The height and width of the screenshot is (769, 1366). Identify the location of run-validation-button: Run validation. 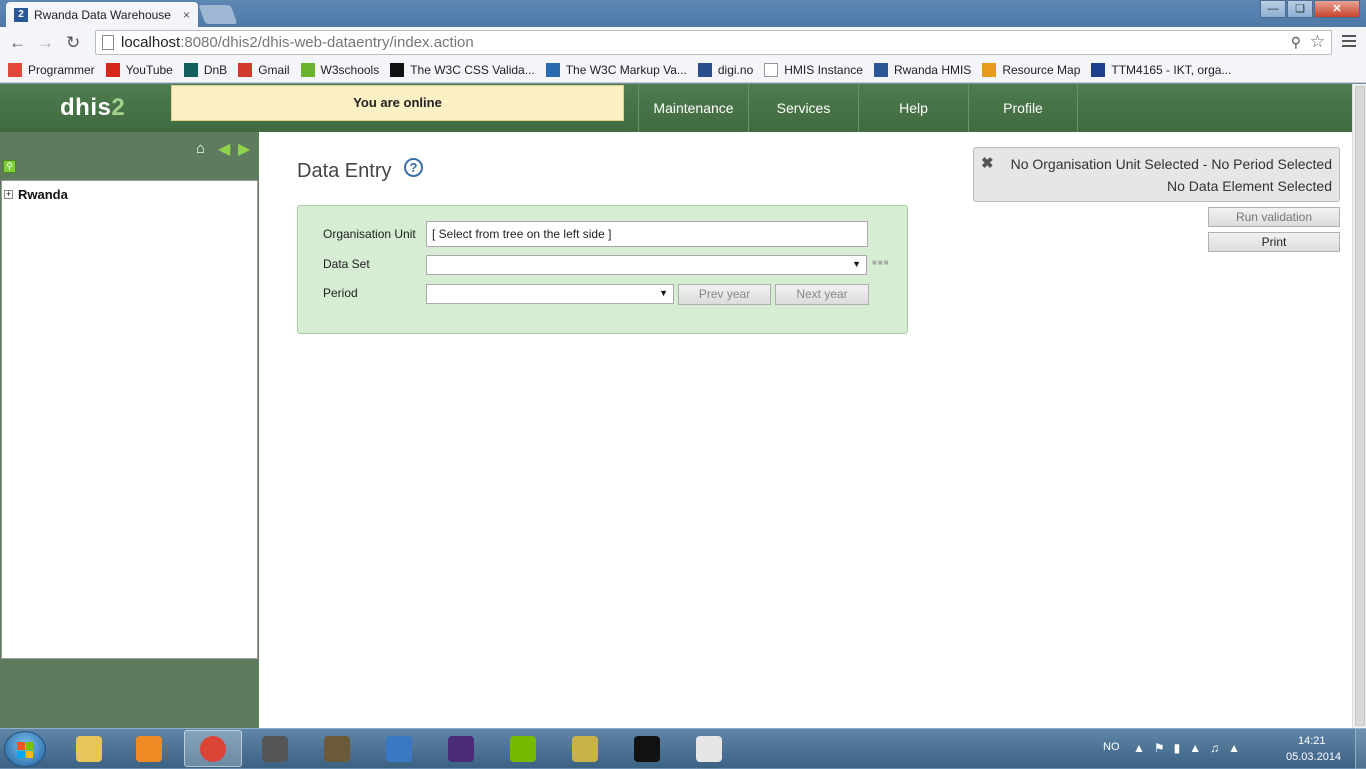
(1274, 217).